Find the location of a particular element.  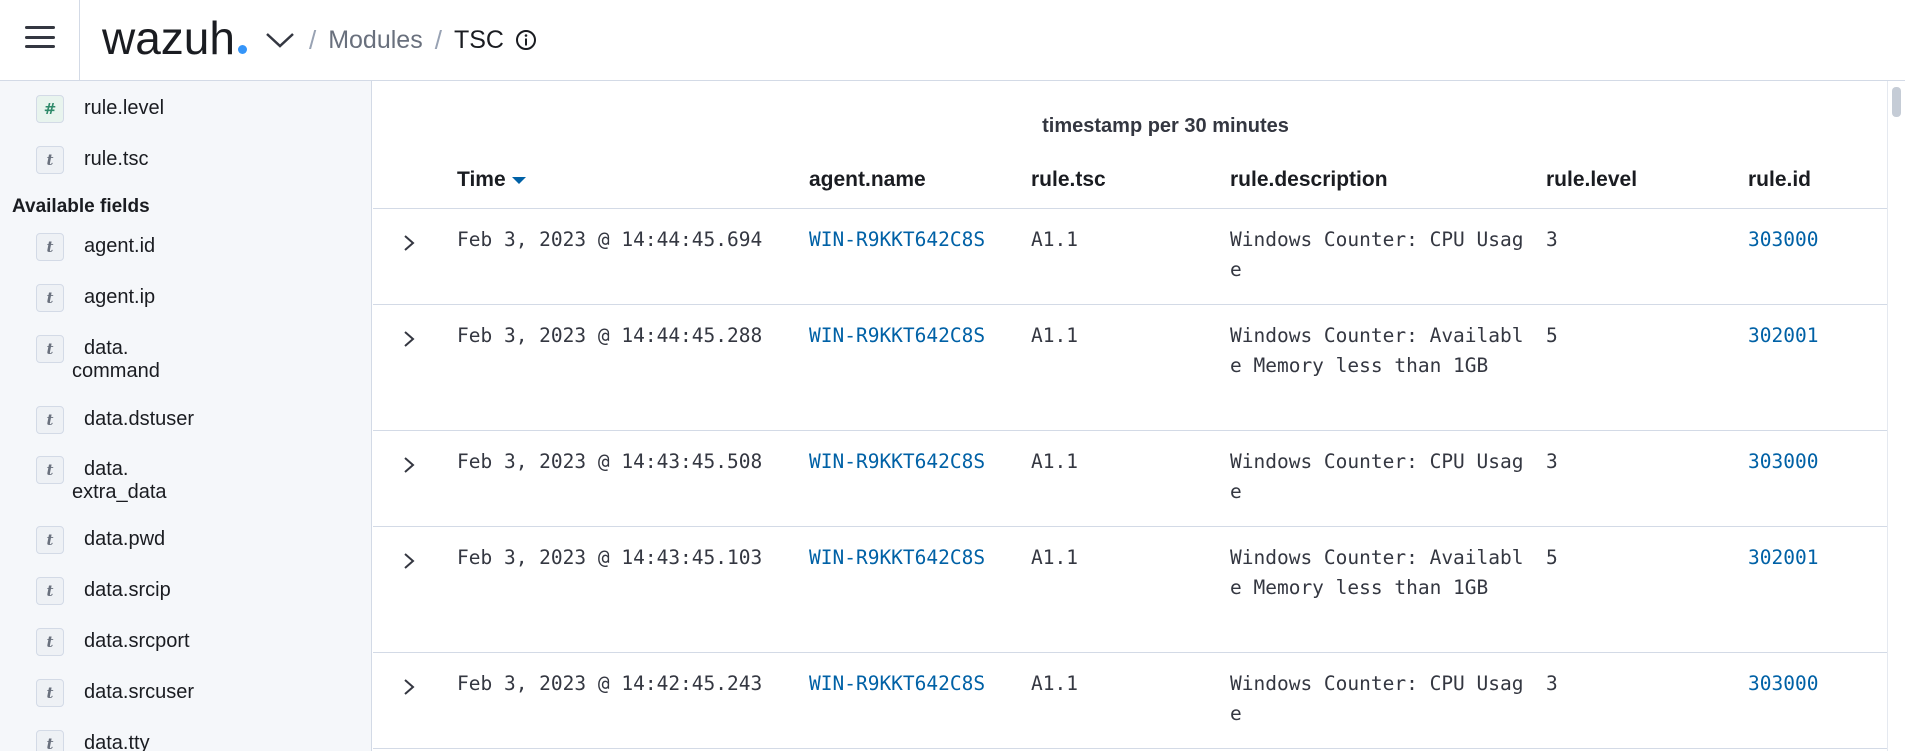

breadcrumb-modules: Modules is located at coordinates (375, 40).